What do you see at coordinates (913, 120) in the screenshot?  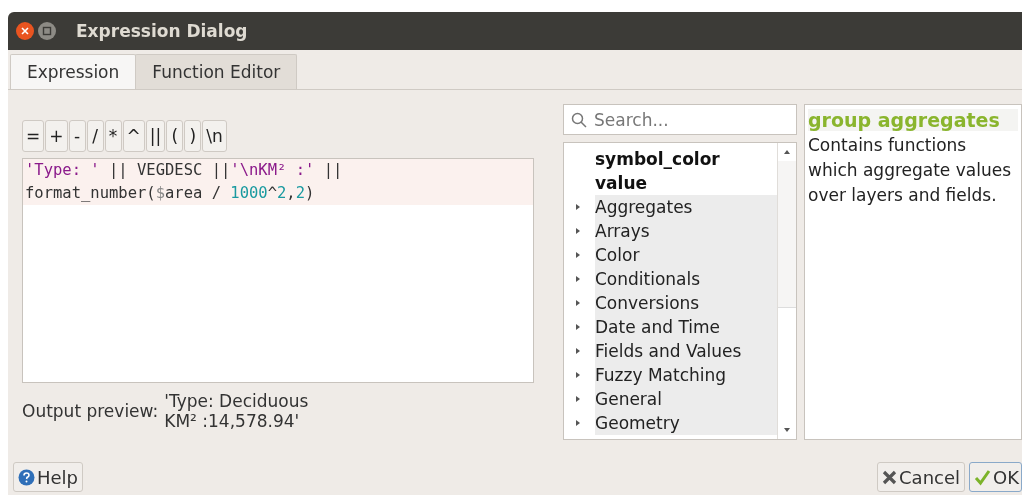 I see `help-title: group aggregates` at bounding box center [913, 120].